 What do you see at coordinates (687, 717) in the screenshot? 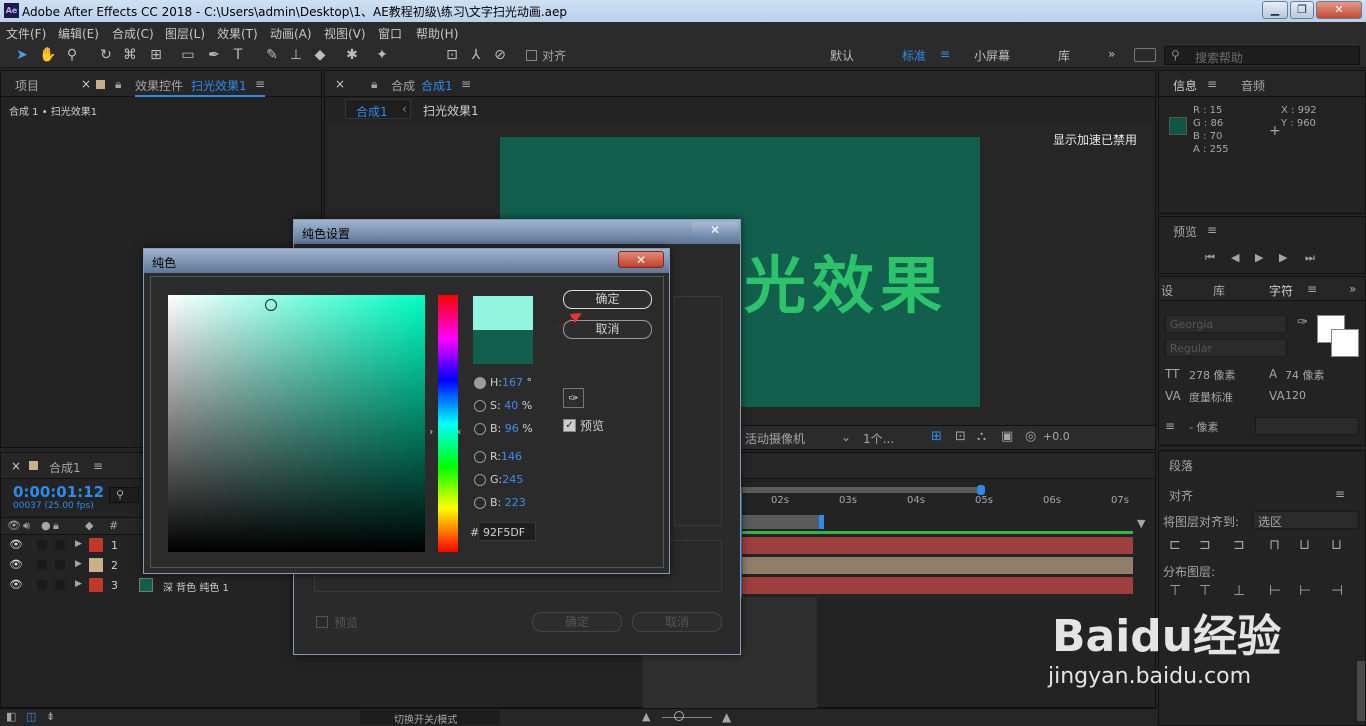
I see `zoom-slider` at bounding box center [687, 717].